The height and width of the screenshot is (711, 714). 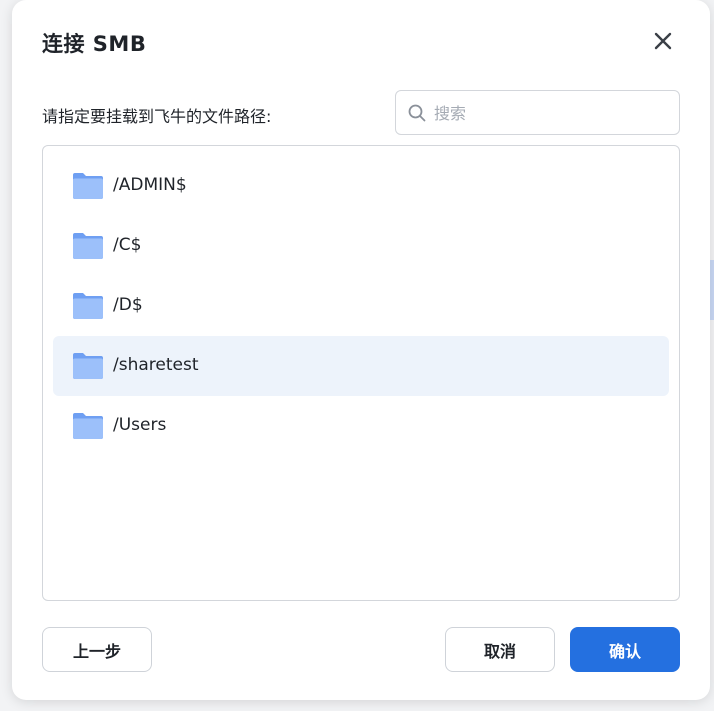 What do you see at coordinates (361, 186) in the screenshot?
I see `folder-row: /ADMIN$` at bounding box center [361, 186].